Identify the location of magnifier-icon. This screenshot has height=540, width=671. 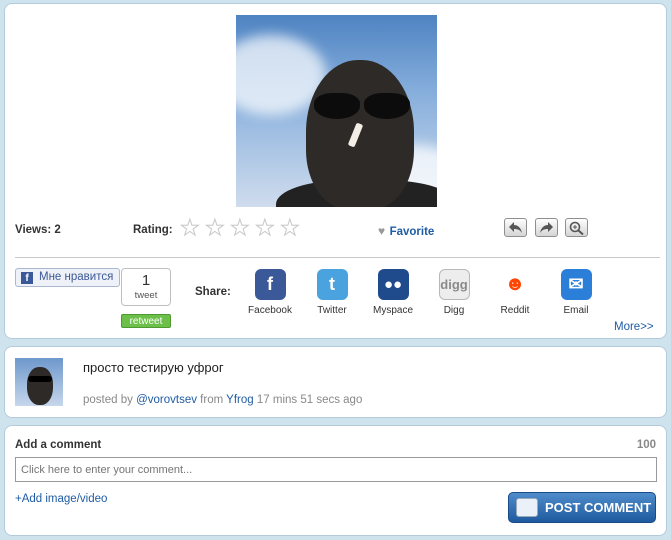
(576, 228).